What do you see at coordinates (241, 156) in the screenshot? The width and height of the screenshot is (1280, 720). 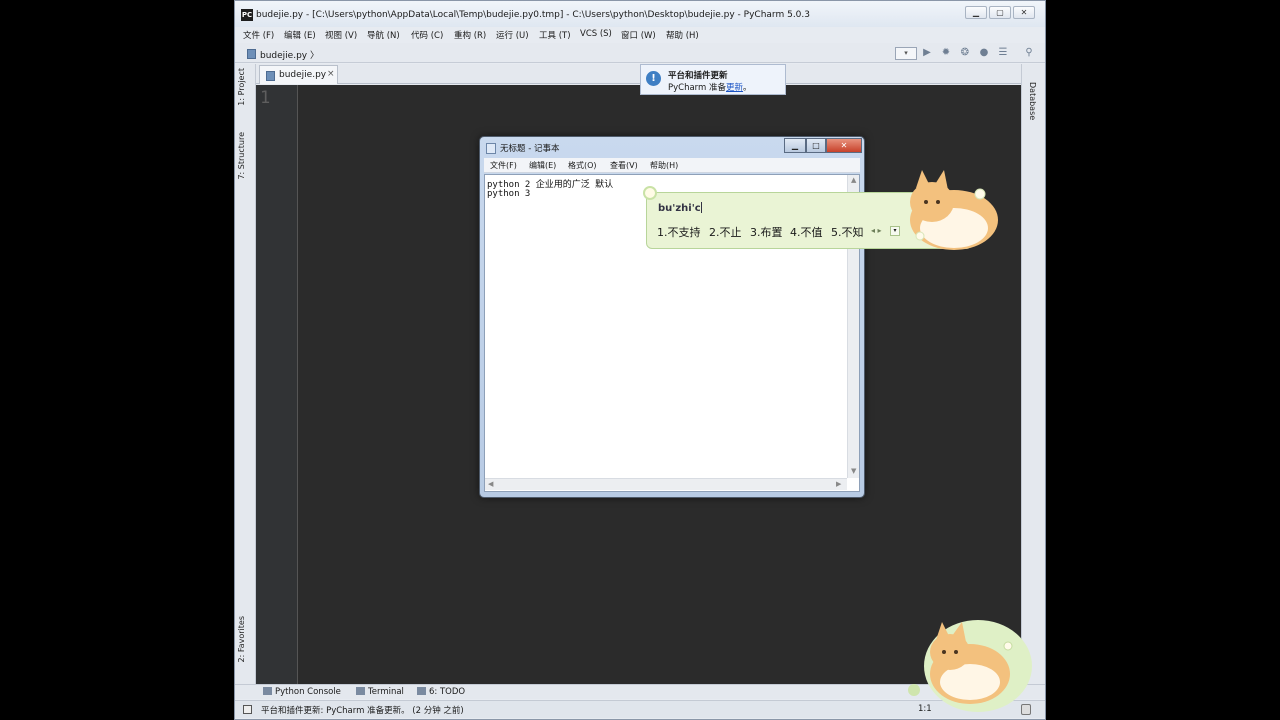 I see `structure-tool-tab: 7: Structure` at bounding box center [241, 156].